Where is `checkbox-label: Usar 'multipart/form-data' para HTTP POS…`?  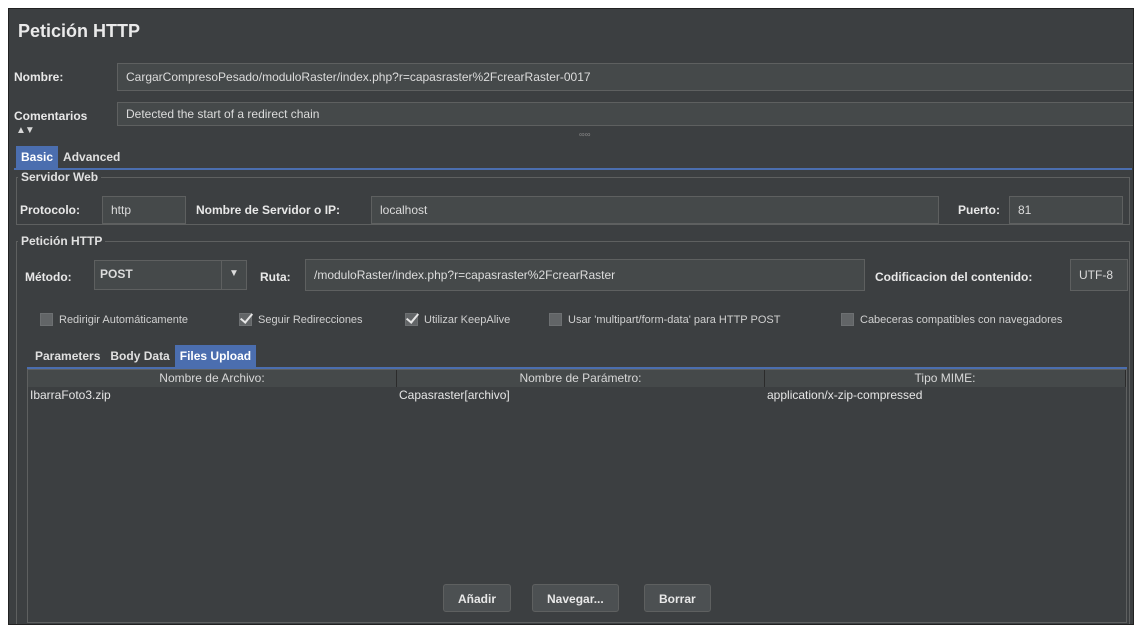 checkbox-label: Usar 'multipart/form-data' para HTTP POS… is located at coordinates (674, 319).